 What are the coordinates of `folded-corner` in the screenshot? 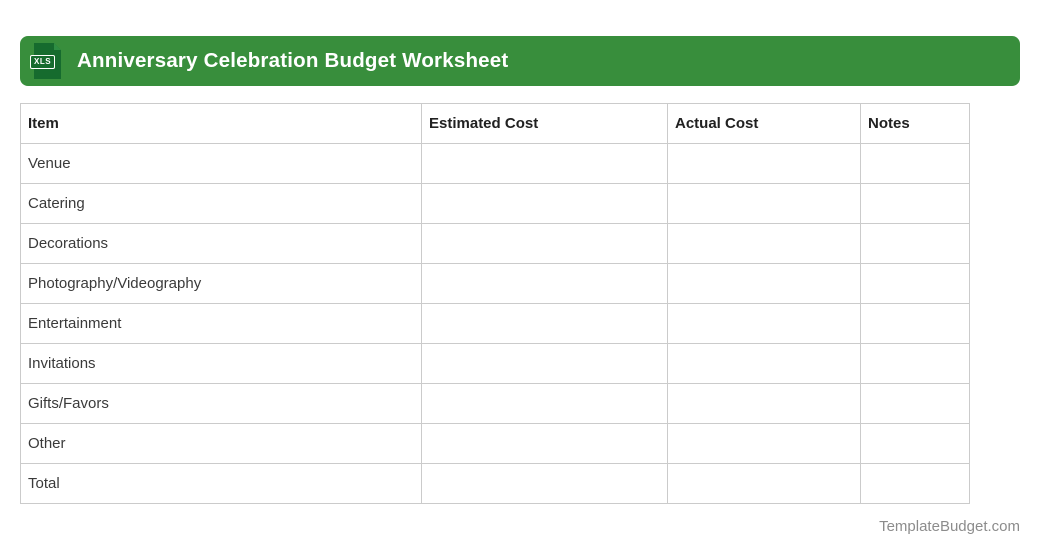 It's located at (57, 46).